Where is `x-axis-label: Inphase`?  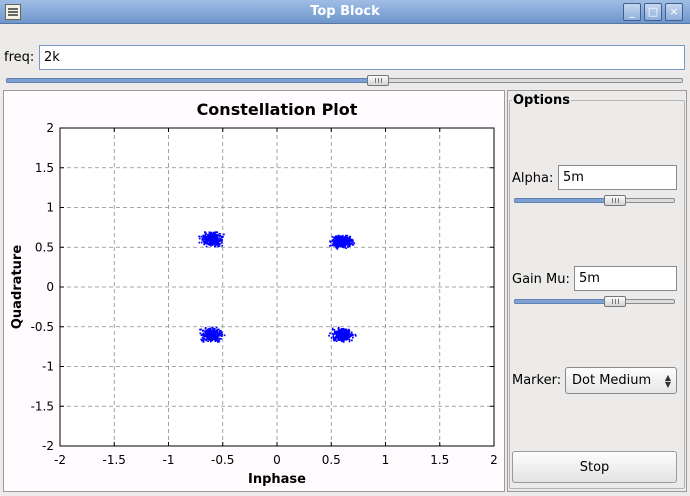 x-axis-label: Inphase is located at coordinates (277, 479).